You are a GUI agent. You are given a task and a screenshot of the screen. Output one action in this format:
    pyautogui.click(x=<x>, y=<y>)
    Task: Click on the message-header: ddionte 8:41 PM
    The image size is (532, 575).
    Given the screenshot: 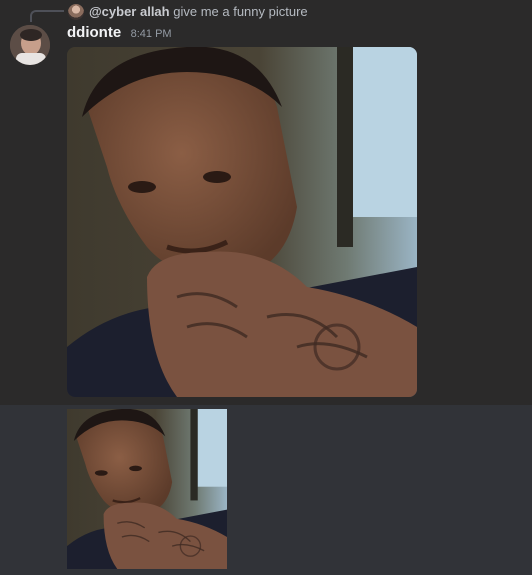 What is the action you would take?
    pyautogui.click(x=119, y=33)
    